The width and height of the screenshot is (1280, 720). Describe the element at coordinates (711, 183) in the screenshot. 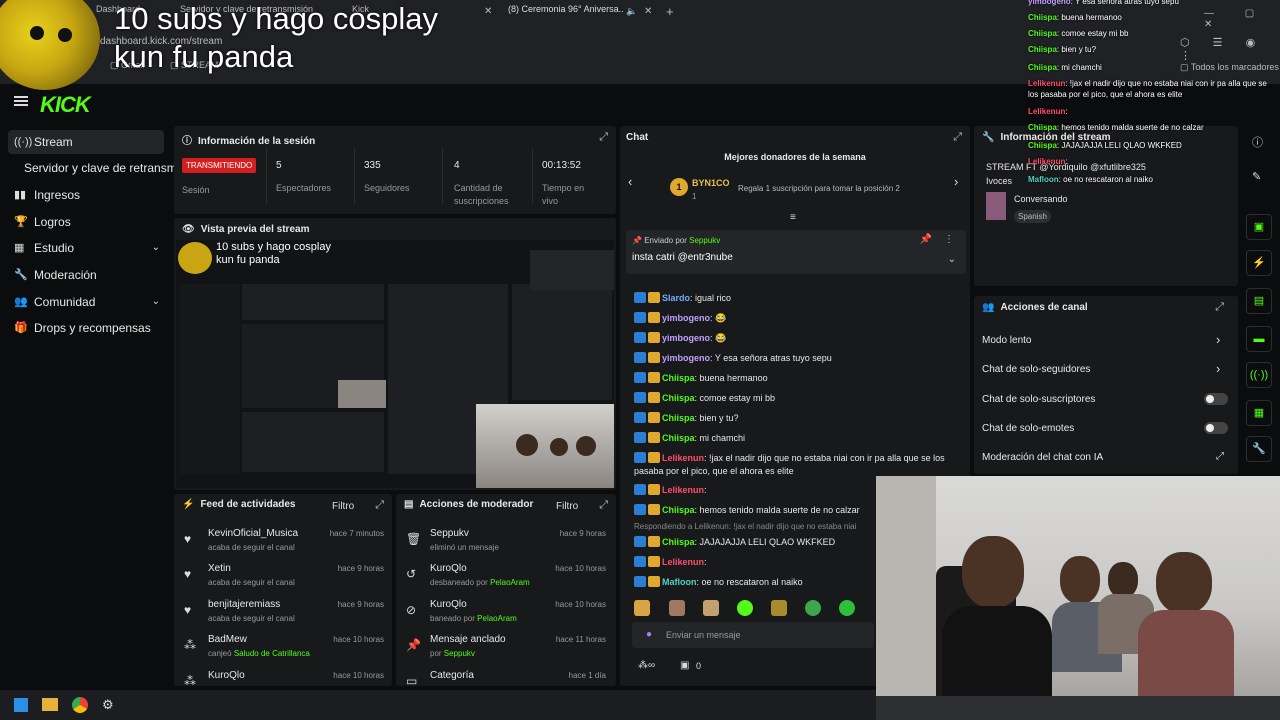

I see `donor-name: BYN1CO` at that location.